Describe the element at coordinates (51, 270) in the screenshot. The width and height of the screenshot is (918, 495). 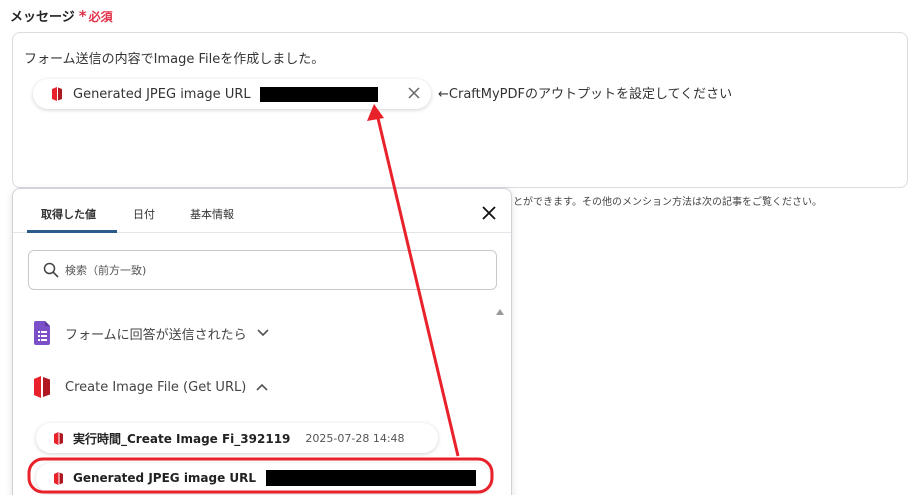
I see `search-icon` at that location.